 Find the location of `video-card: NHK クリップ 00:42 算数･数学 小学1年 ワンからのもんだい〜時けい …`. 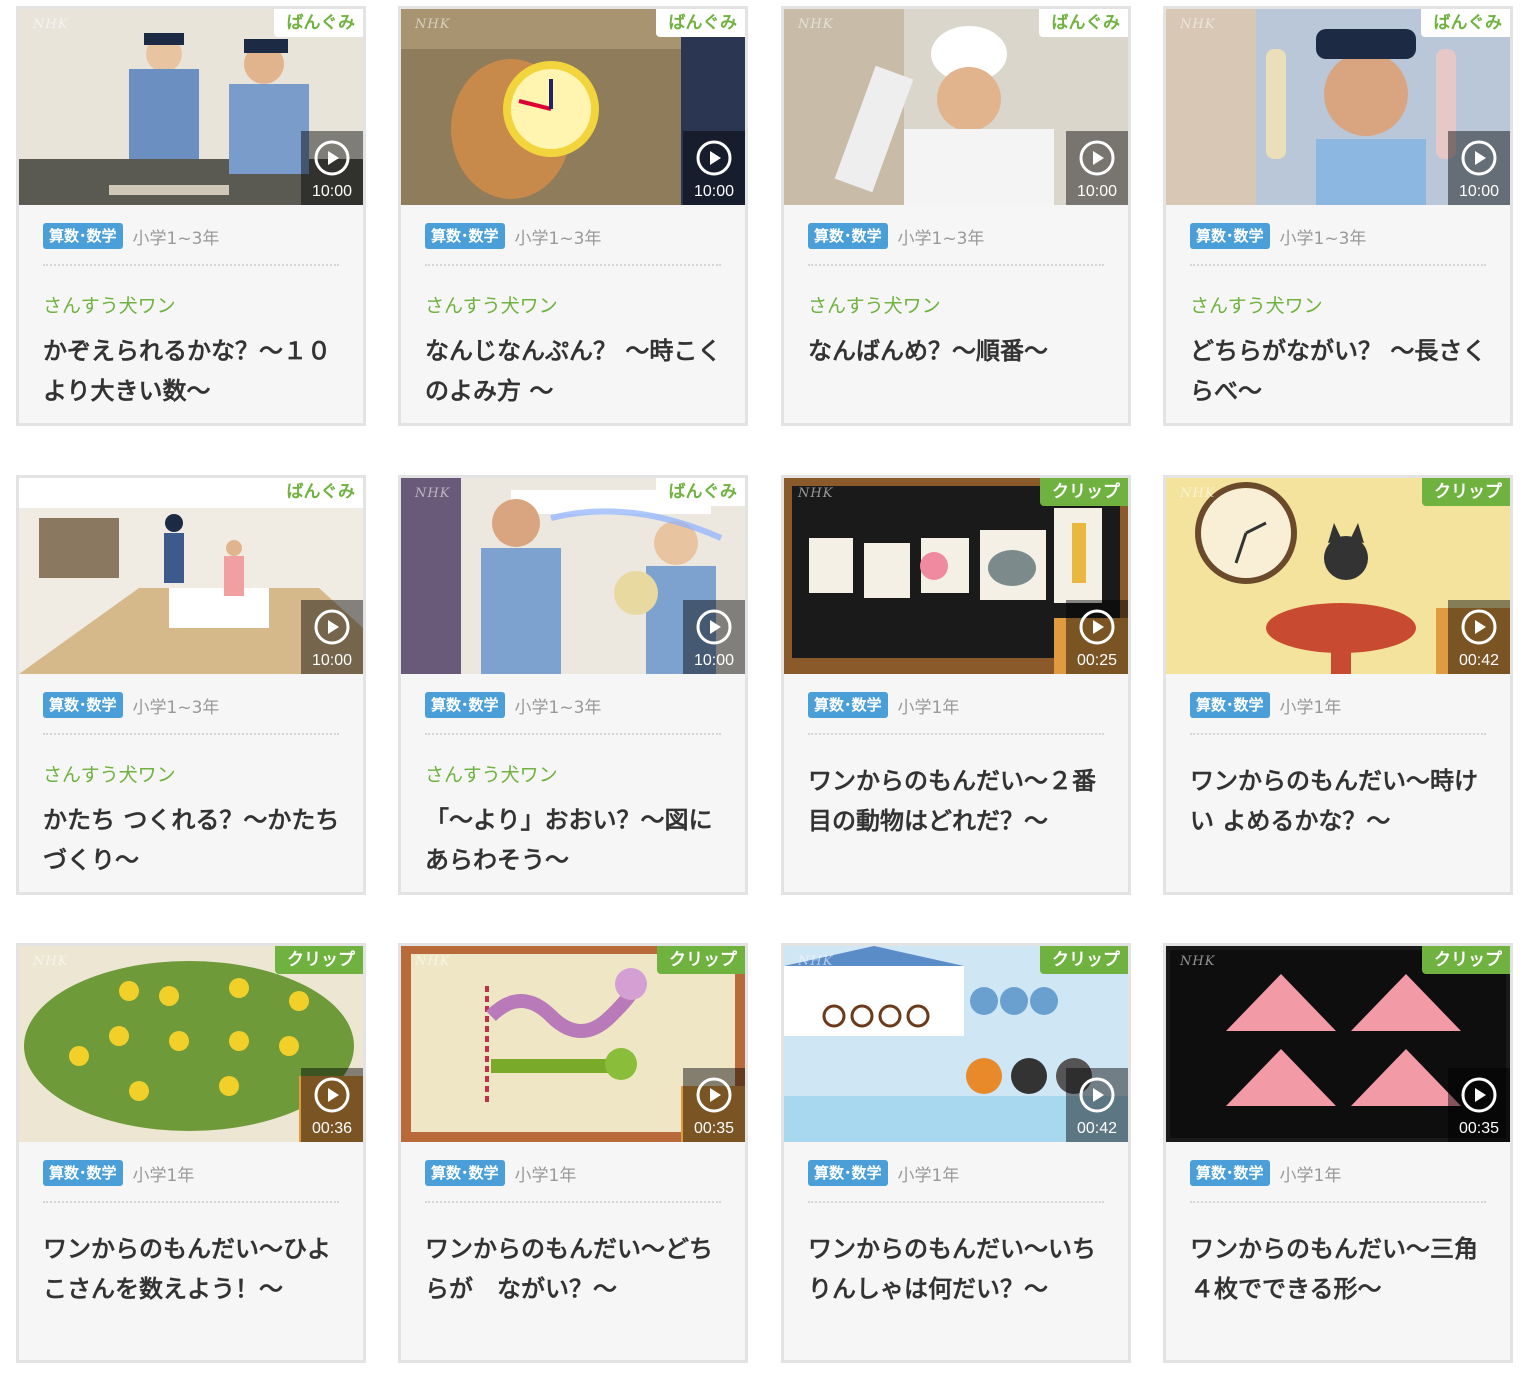

video-card: NHK クリップ 00:42 算数･数学 小学1年 ワンからのもんだい〜時けい … is located at coordinates (1338, 685).